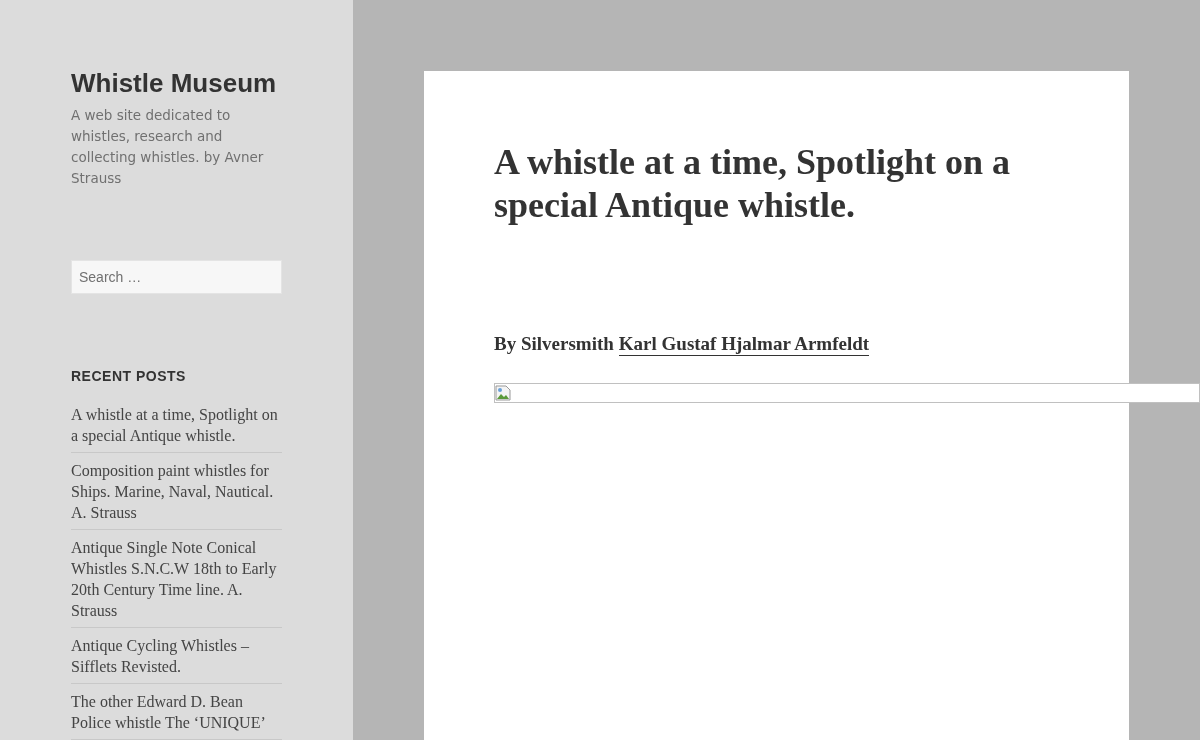  Describe the element at coordinates (744, 344) in the screenshot. I see `author-link: Karl Gustaf Hjalmar Armfeldt` at that location.